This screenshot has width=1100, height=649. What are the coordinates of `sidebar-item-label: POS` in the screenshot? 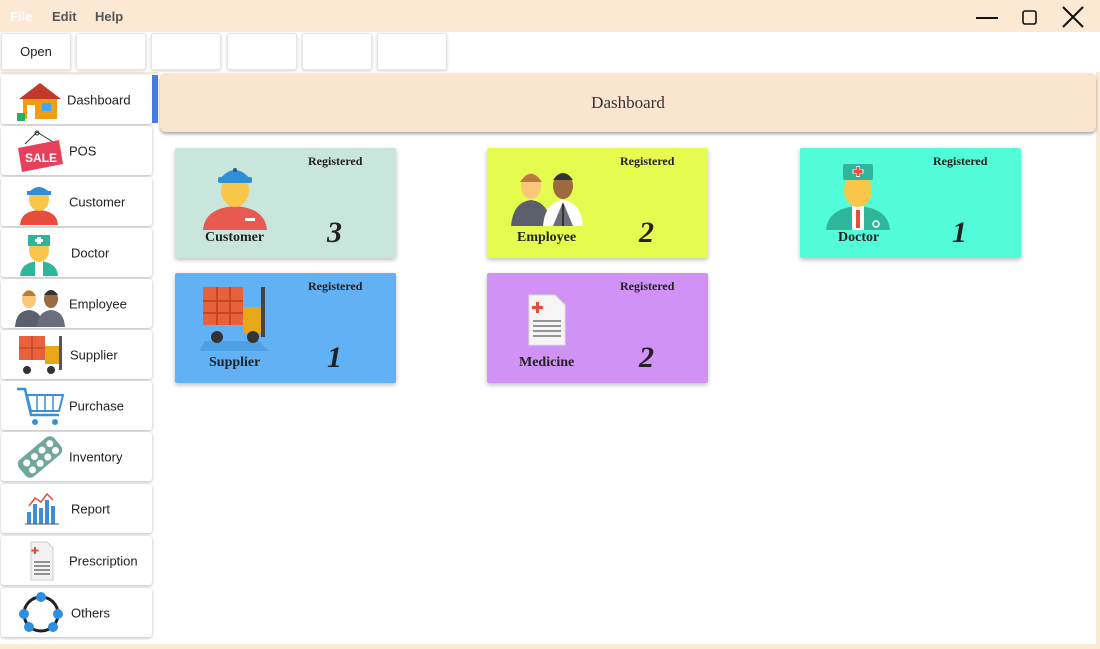 It's located at (83, 150).